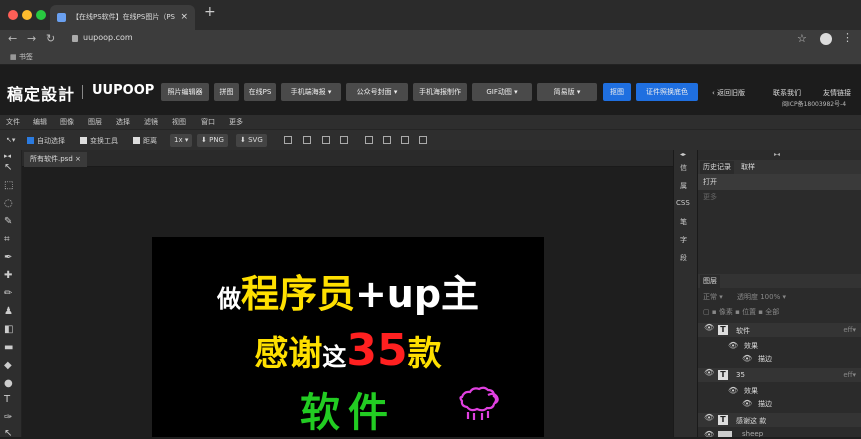 This screenshot has width=861, height=439. What do you see at coordinates (40, 122) in the screenshot?
I see `menu-edit: 编辑` at bounding box center [40, 122].